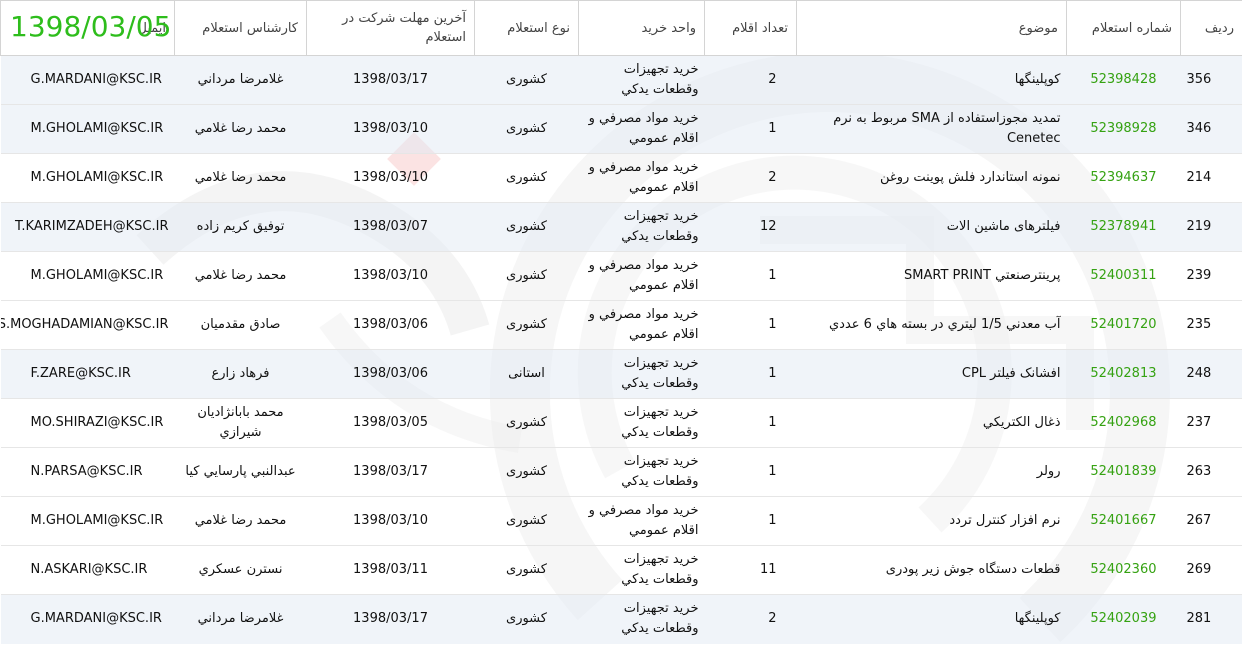  What do you see at coordinates (390, 472) in the screenshot?
I see `row-deadline: 1398/03/17` at bounding box center [390, 472].